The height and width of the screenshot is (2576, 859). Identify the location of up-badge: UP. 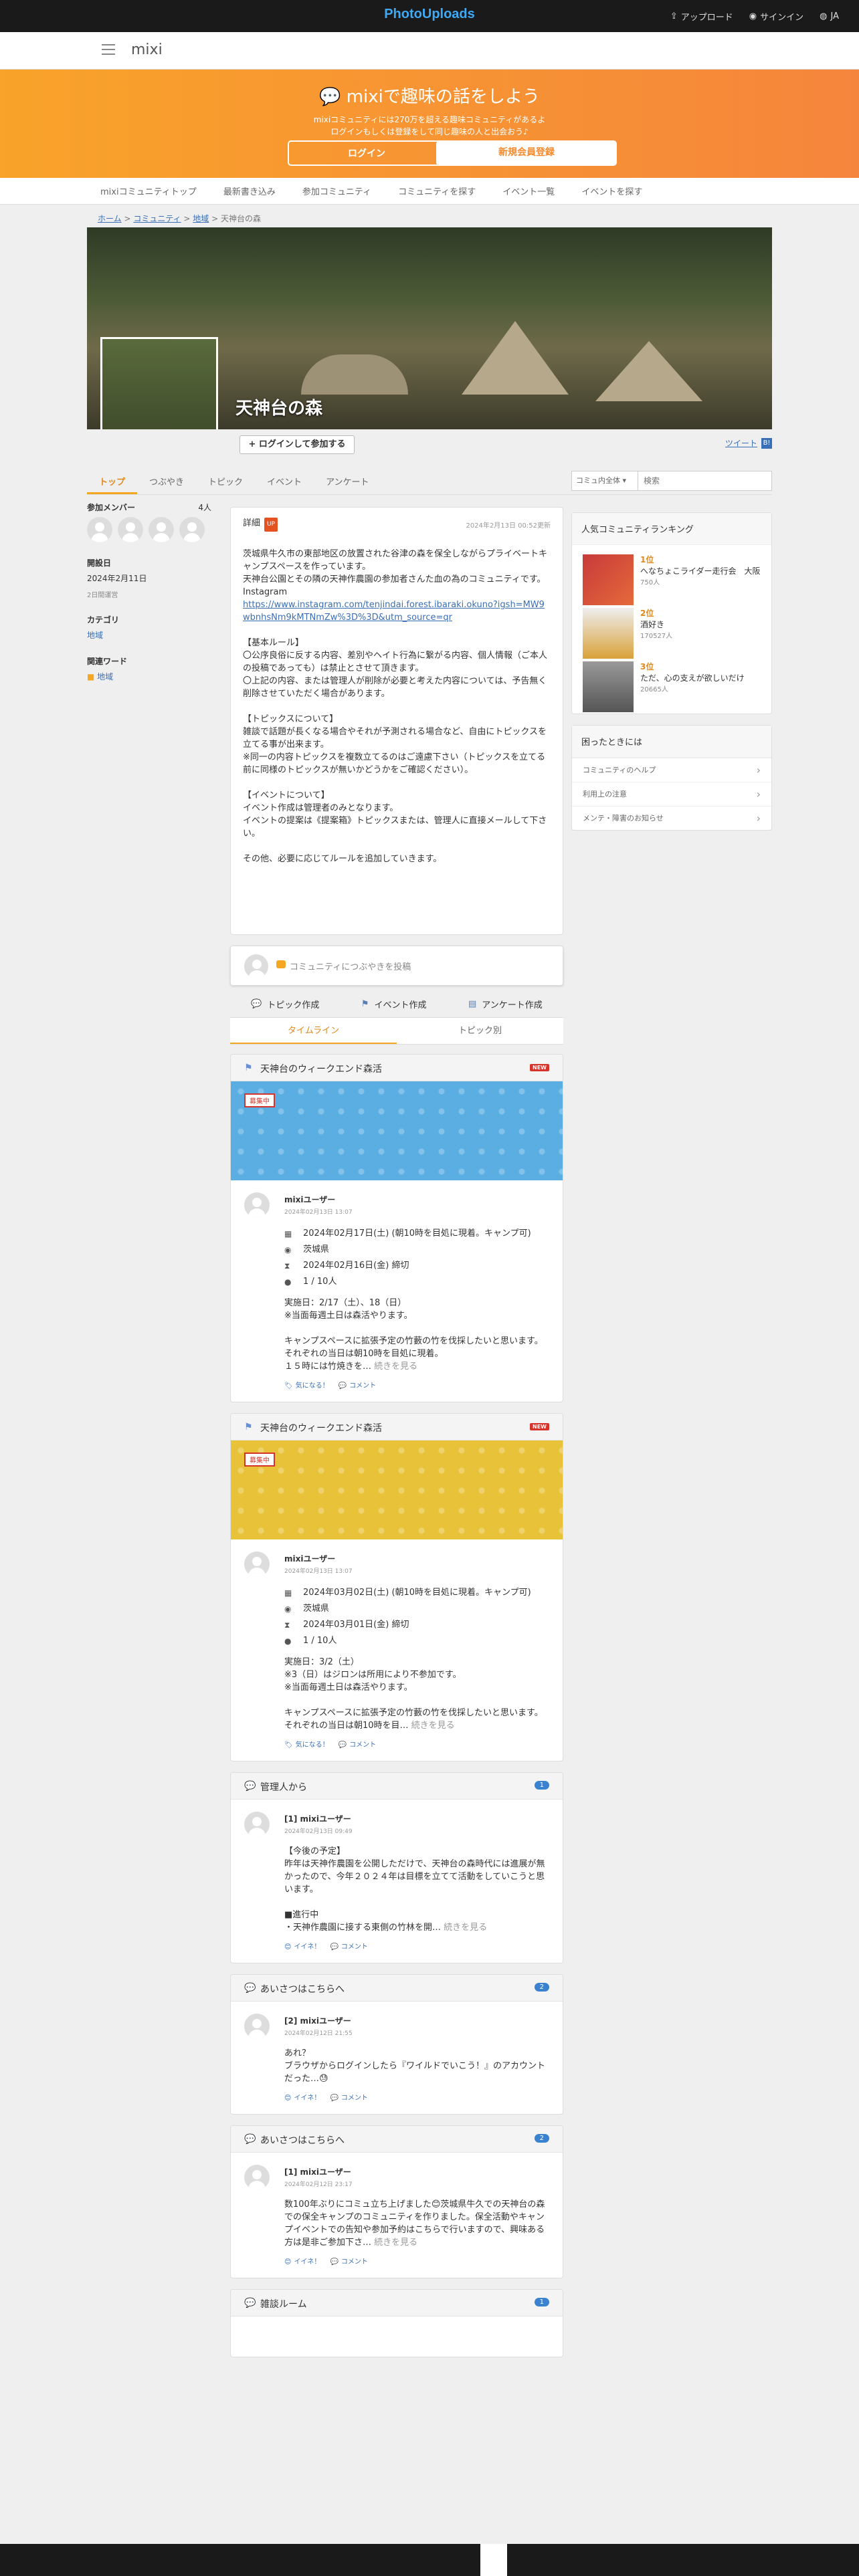
(271, 525).